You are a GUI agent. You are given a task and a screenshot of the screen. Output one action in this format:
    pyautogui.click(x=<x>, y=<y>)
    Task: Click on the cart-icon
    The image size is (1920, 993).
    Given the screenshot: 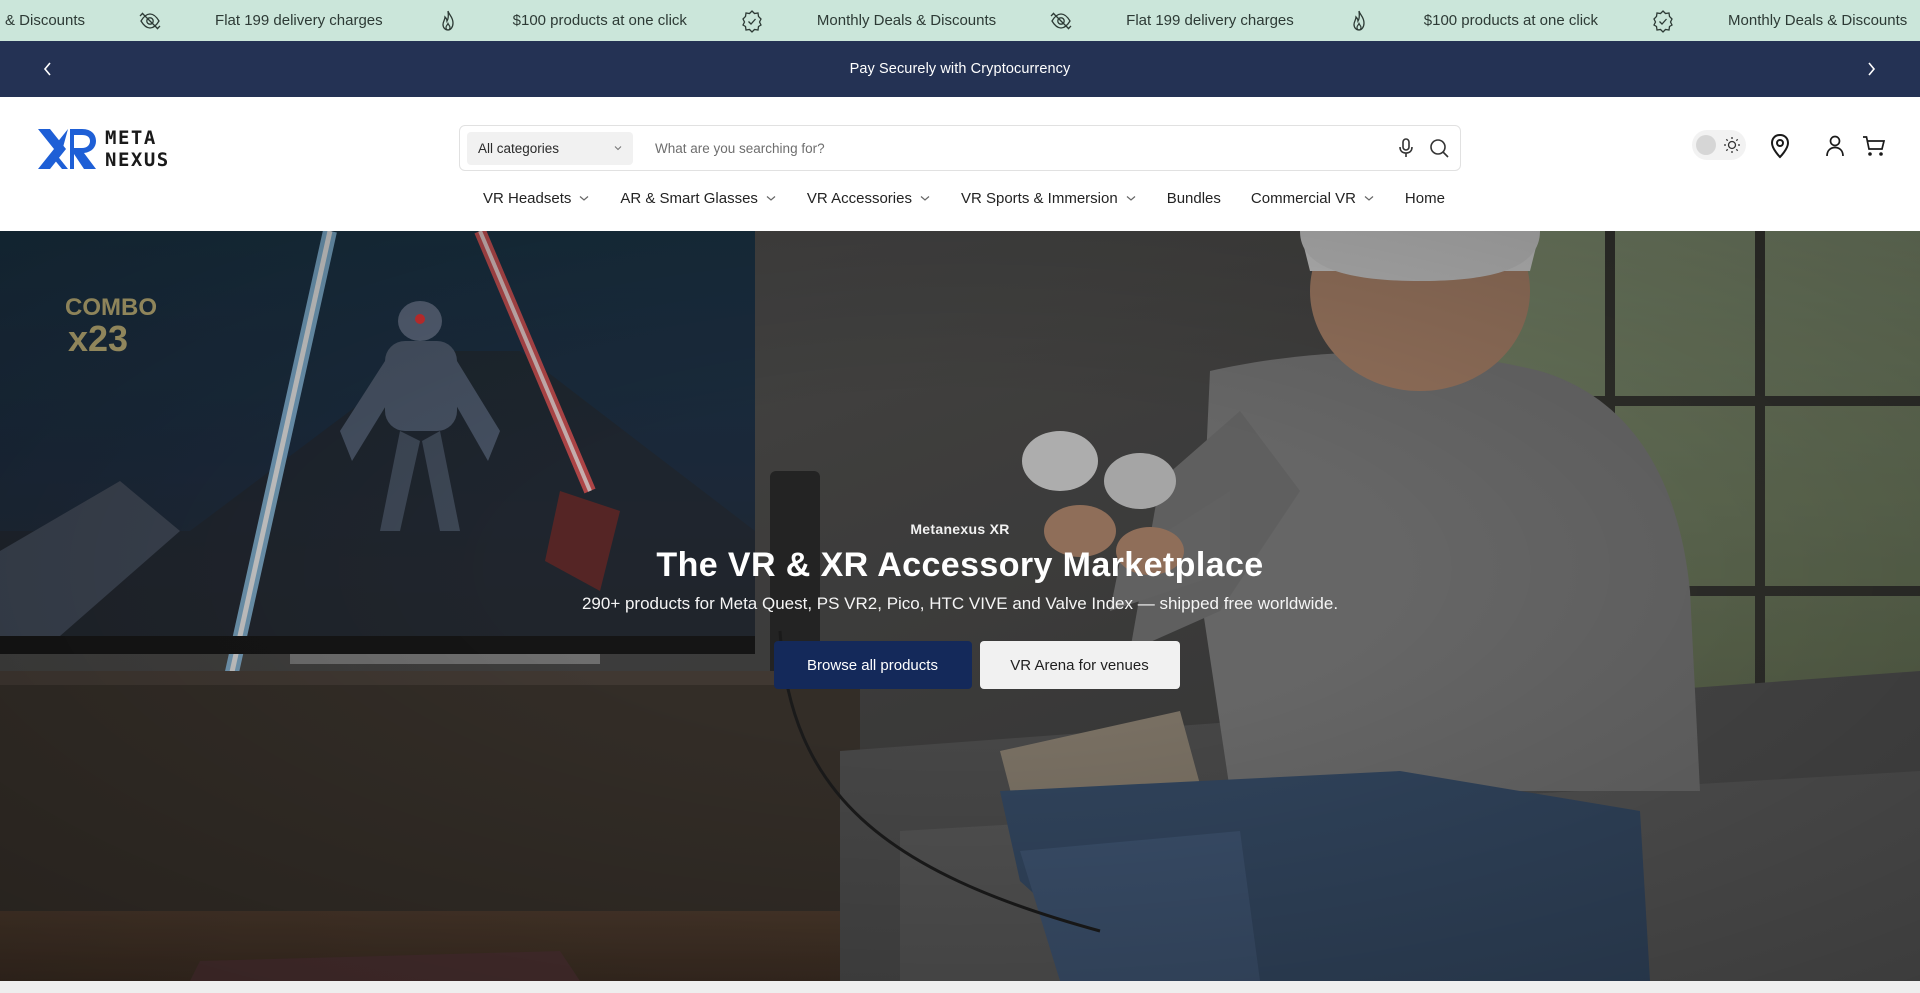 What is the action you would take?
    pyautogui.click(x=1874, y=146)
    